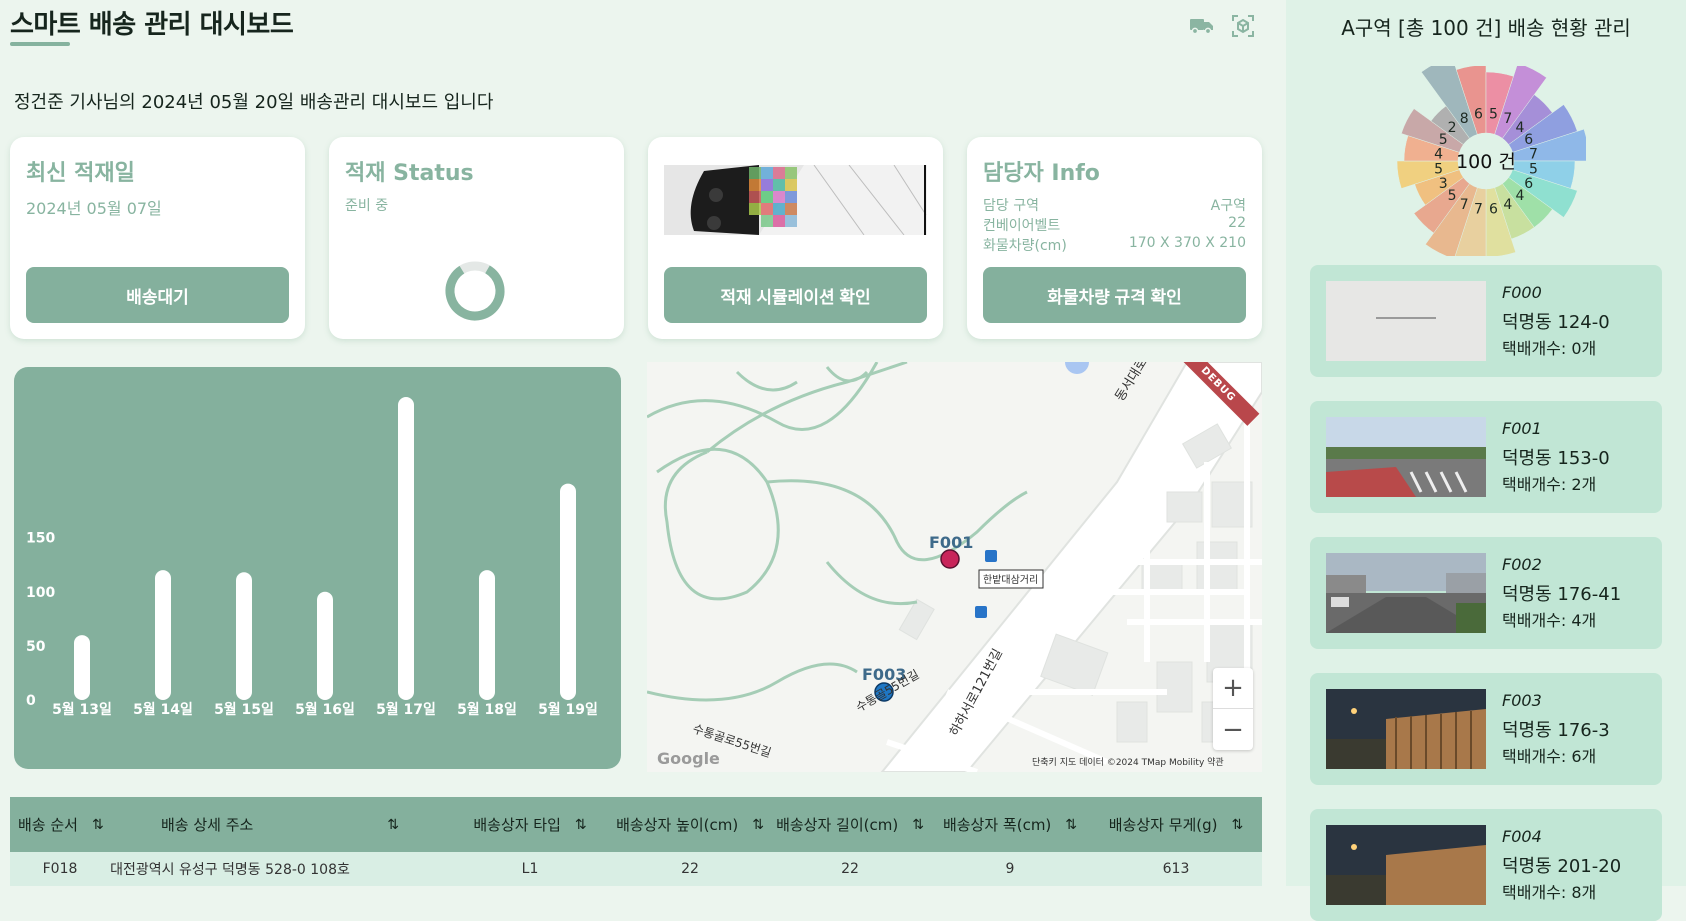 This screenshot has width=1686, height=921. I want to click on location-address: 덕명동 124-0, so click(1556, 322).